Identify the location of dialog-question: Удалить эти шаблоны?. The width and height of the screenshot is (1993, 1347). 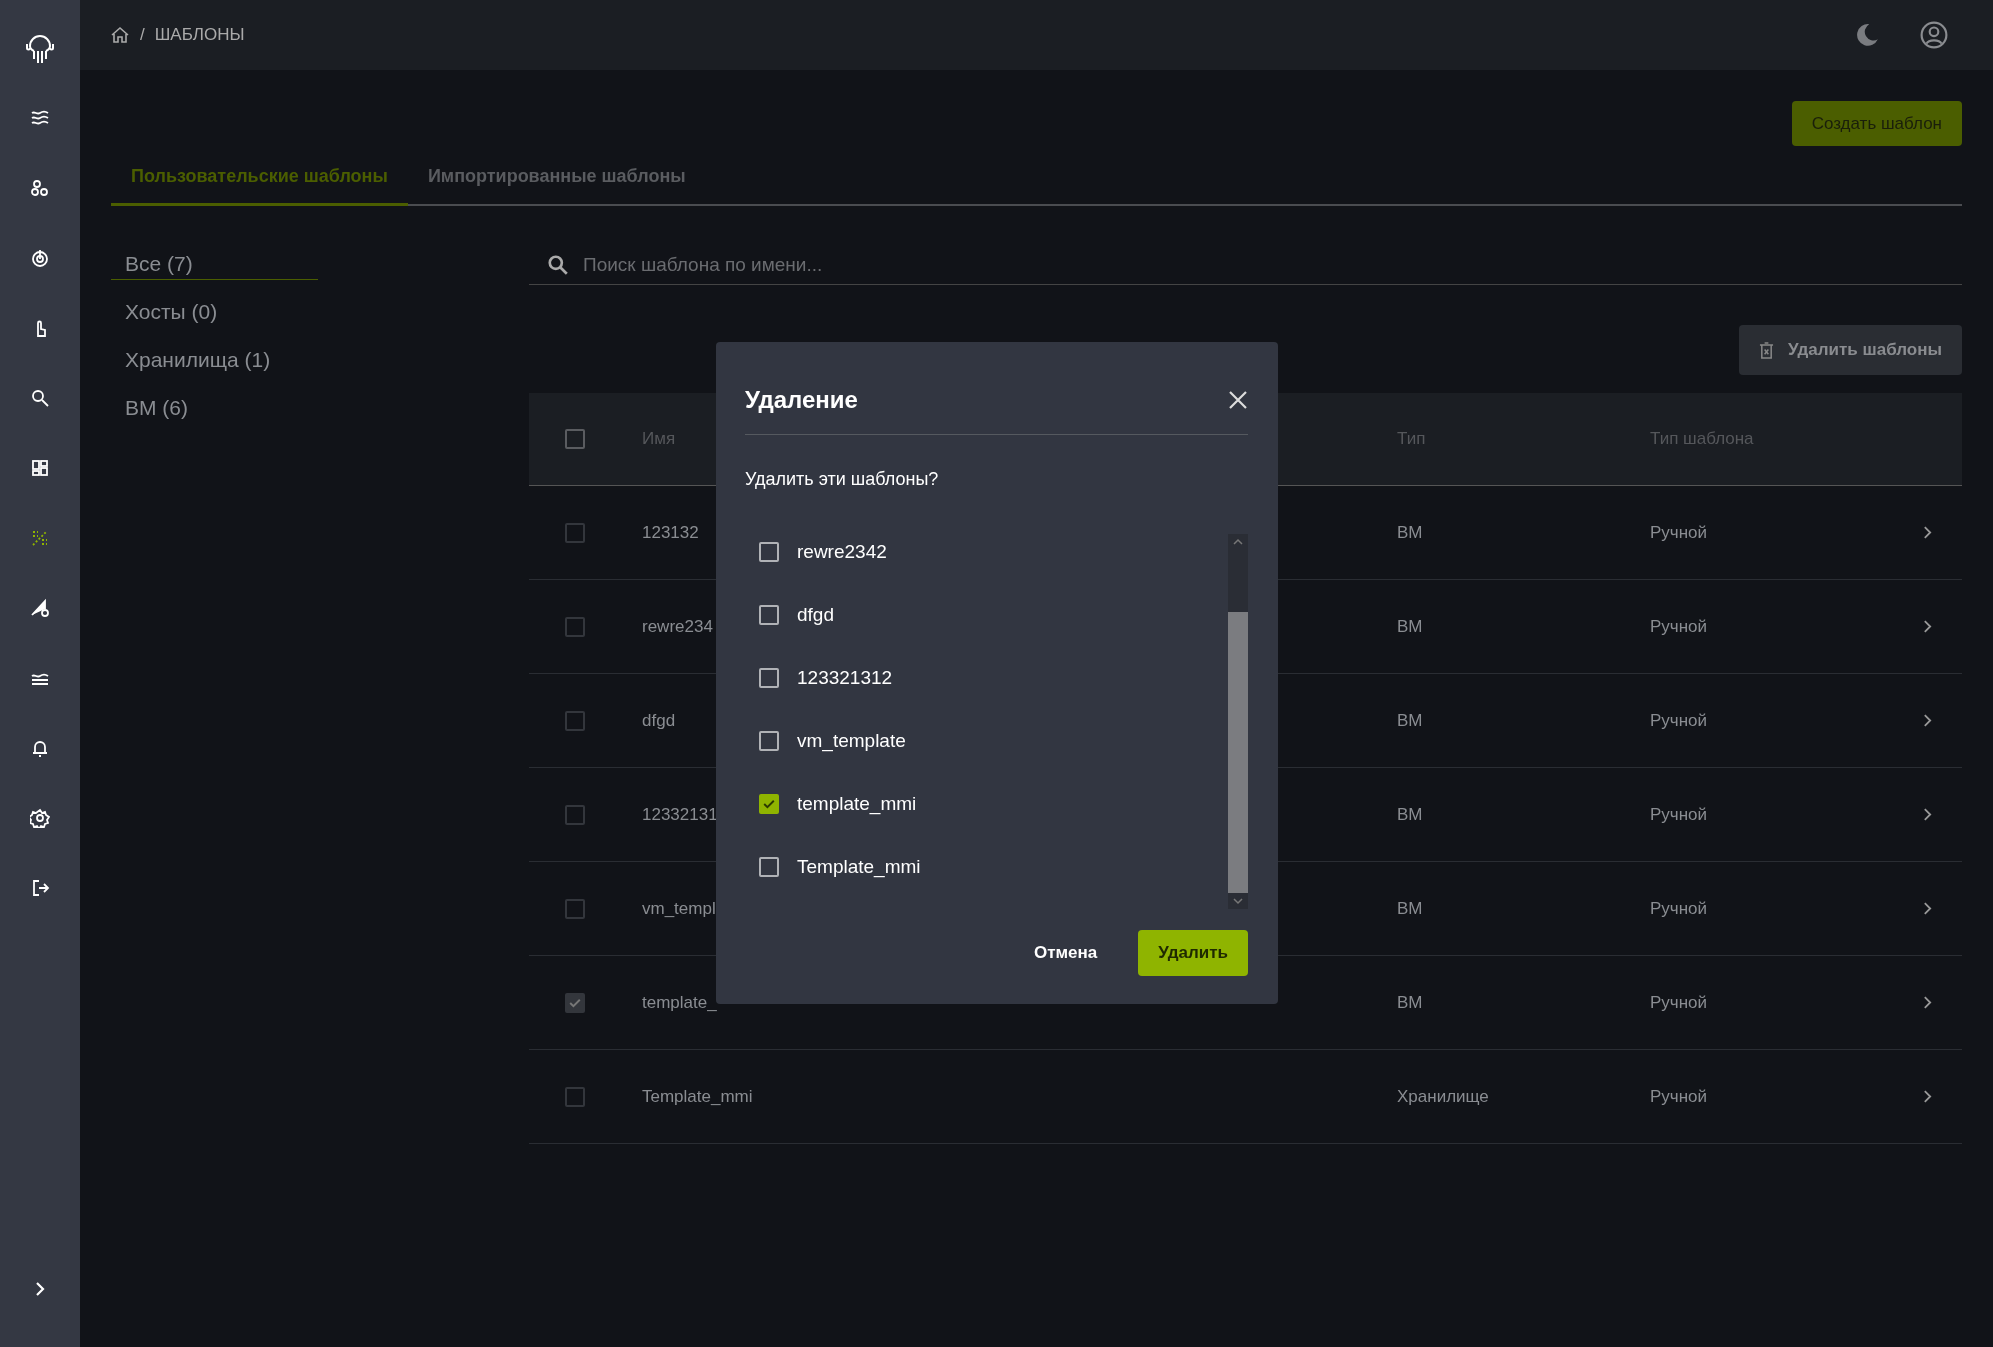
(842, 479).